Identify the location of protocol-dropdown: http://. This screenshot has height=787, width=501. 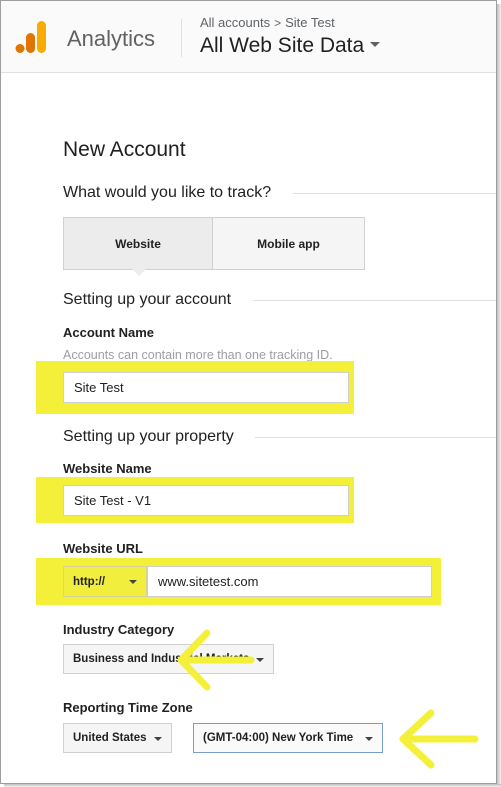
(105, 581).